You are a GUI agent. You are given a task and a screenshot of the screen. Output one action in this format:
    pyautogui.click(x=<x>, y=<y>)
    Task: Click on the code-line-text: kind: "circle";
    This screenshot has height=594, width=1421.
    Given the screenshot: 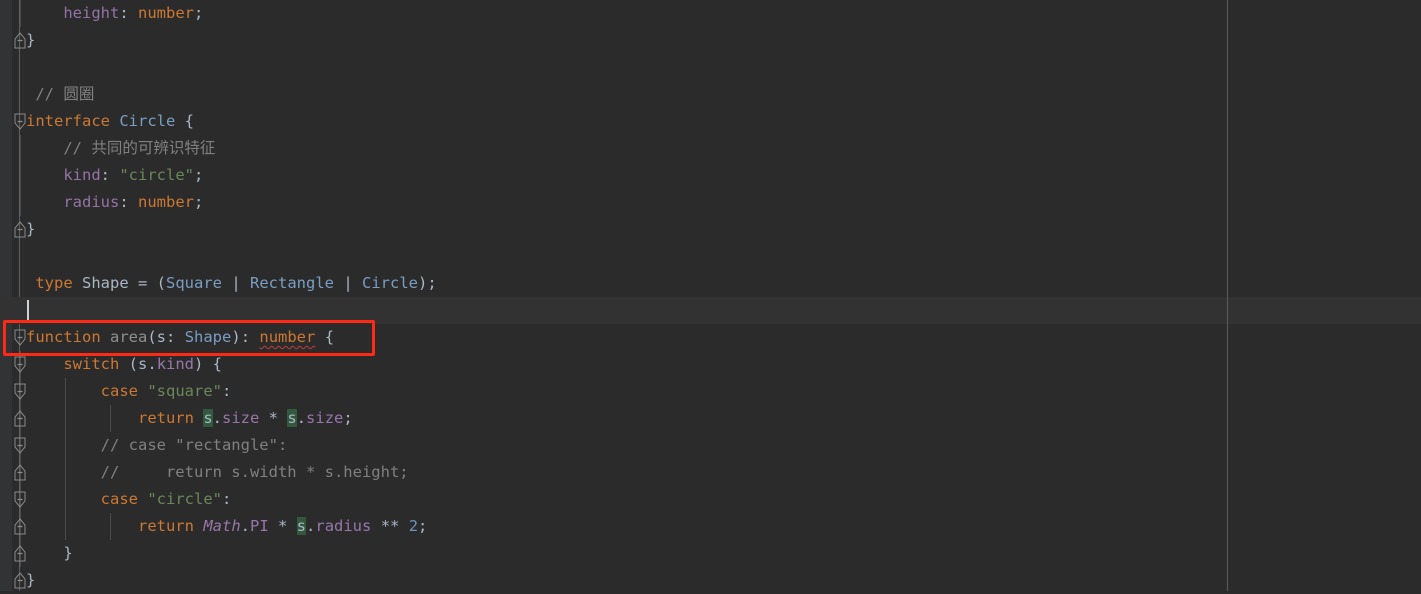 What is the action you would take?
    pyautogui.click(x=114, y=175)
    